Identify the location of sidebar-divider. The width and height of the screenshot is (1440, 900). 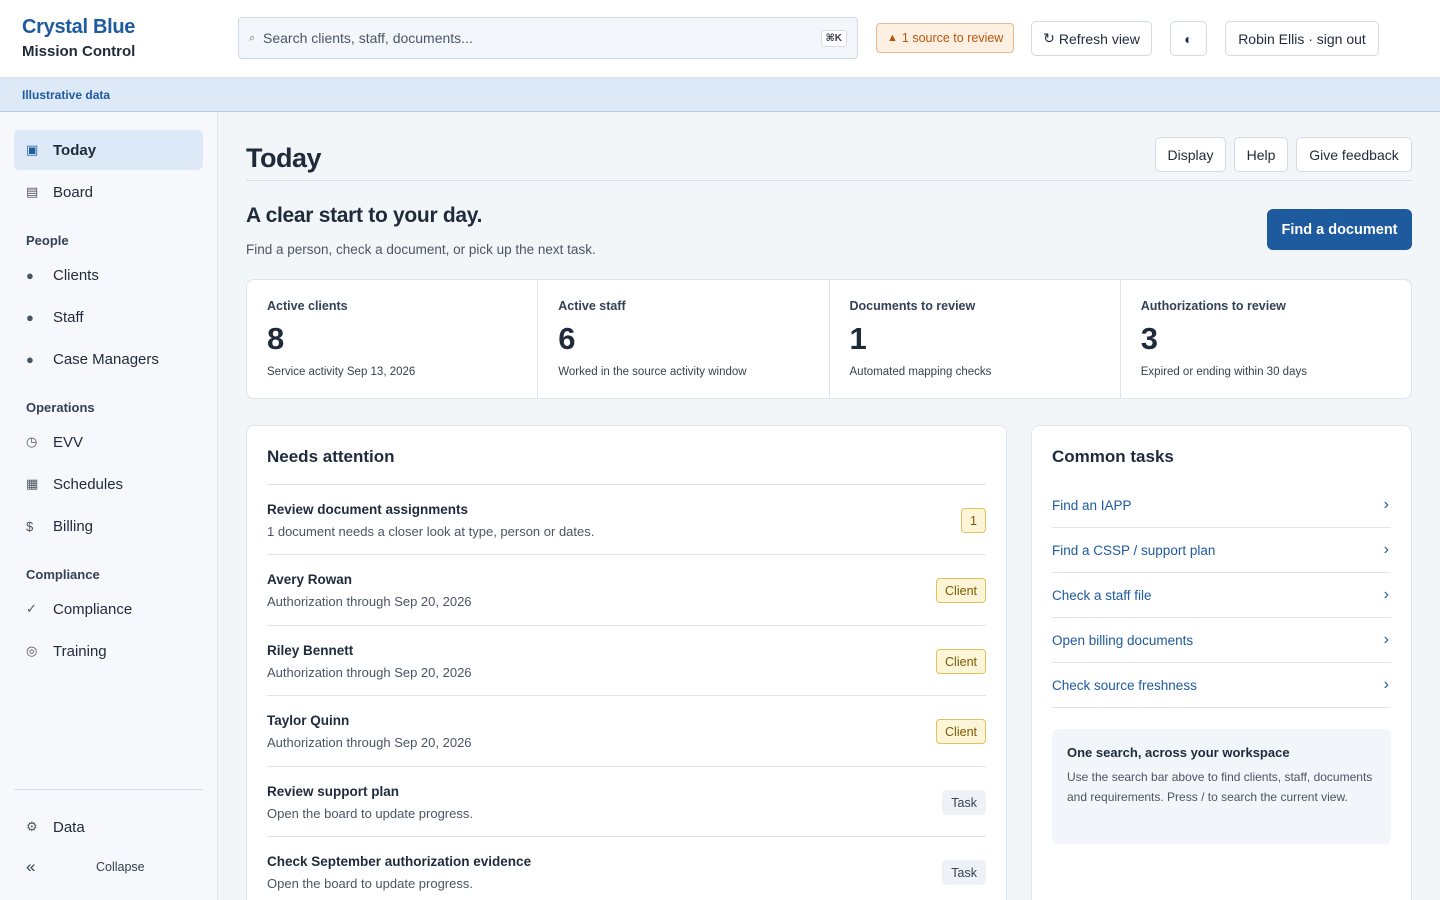
(108, 789).